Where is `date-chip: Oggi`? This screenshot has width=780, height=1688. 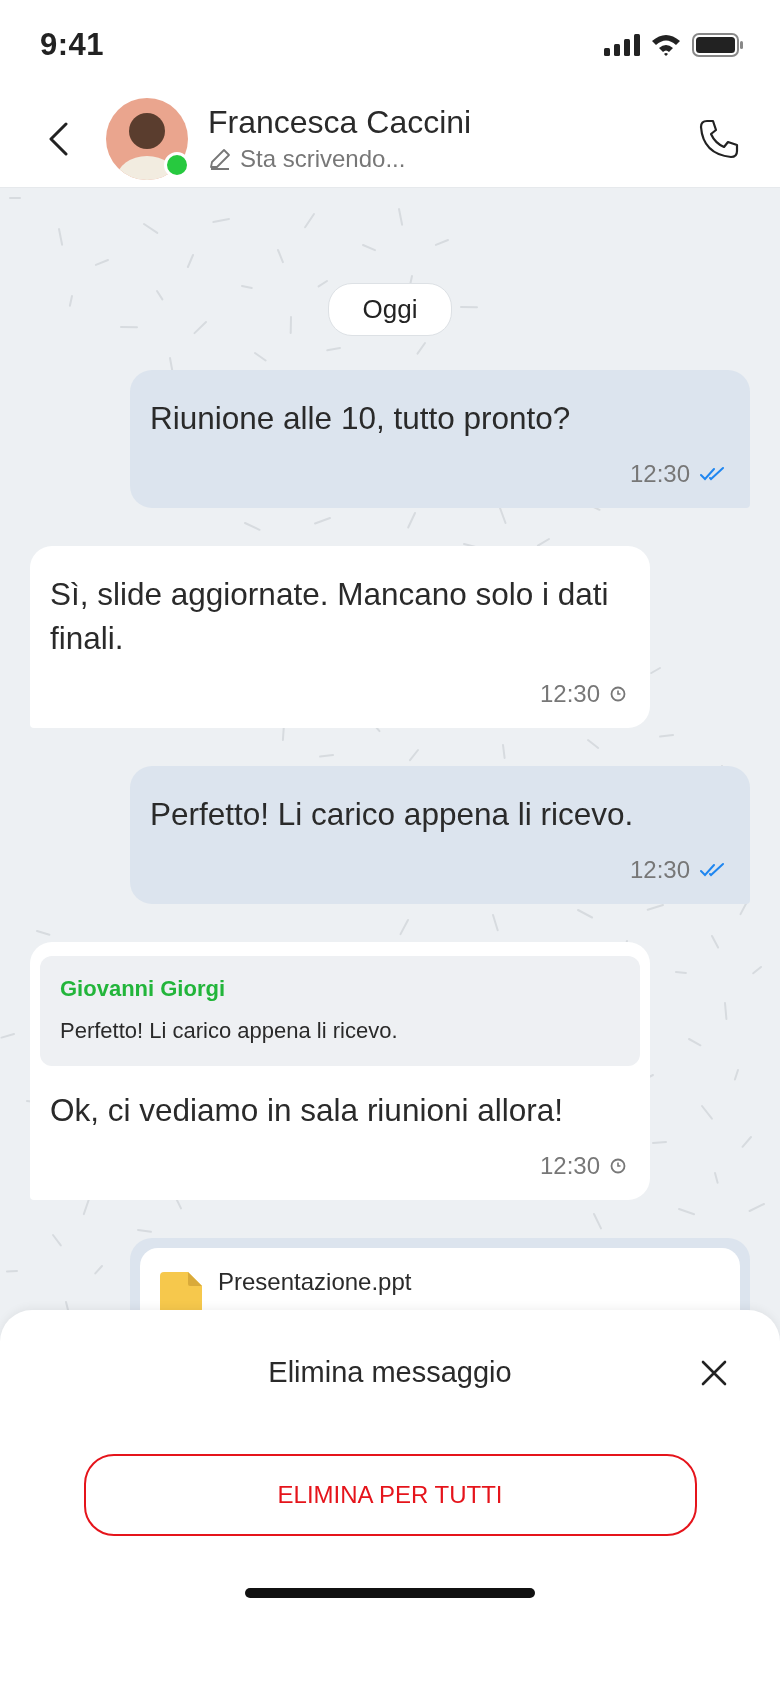 date-chip: Oggi is located at coordinates (390, 309).